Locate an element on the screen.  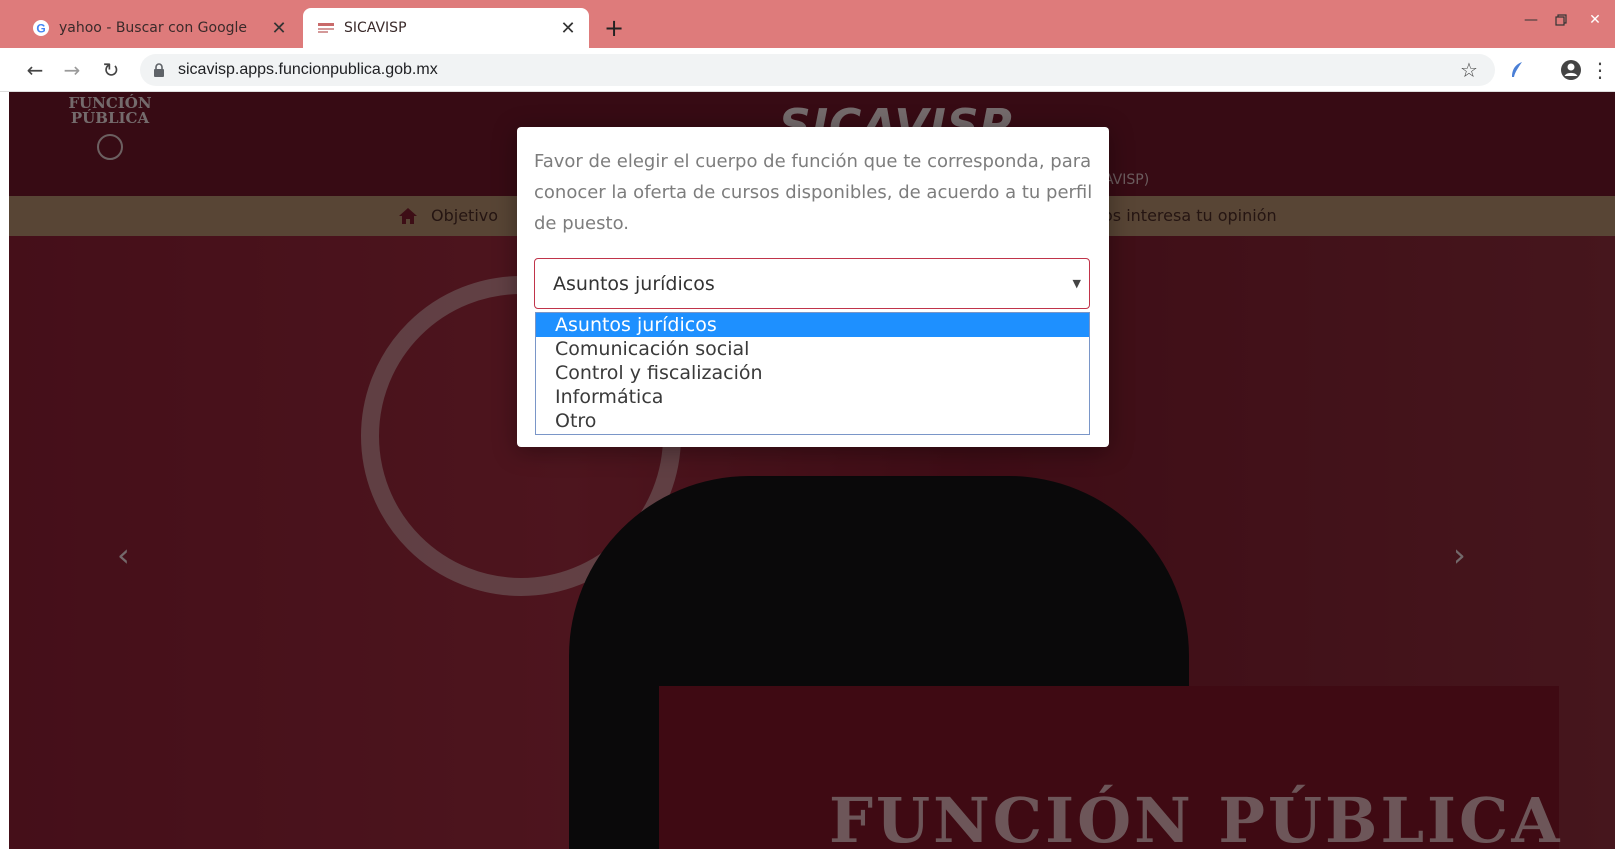
option-control-fiscalizacion: Control y fiscalización is located at coordinates (812, 373).